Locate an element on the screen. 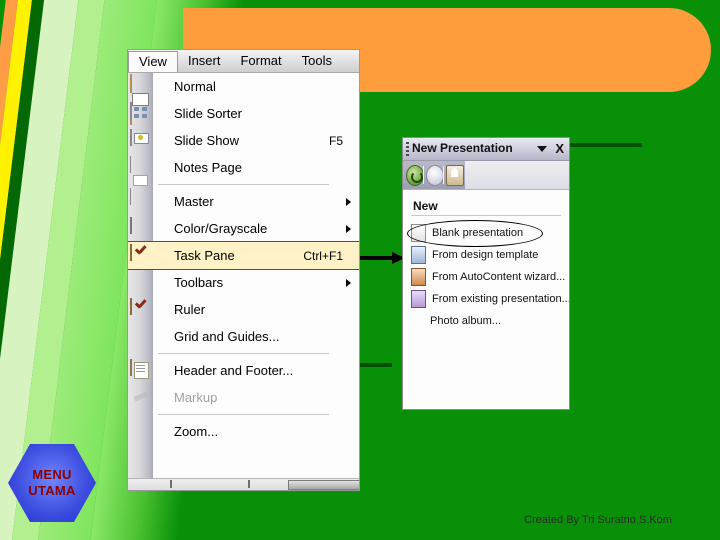 The width and height of the screenshot is (720, 540). close-icon: X is located at coordinates (559, 148).